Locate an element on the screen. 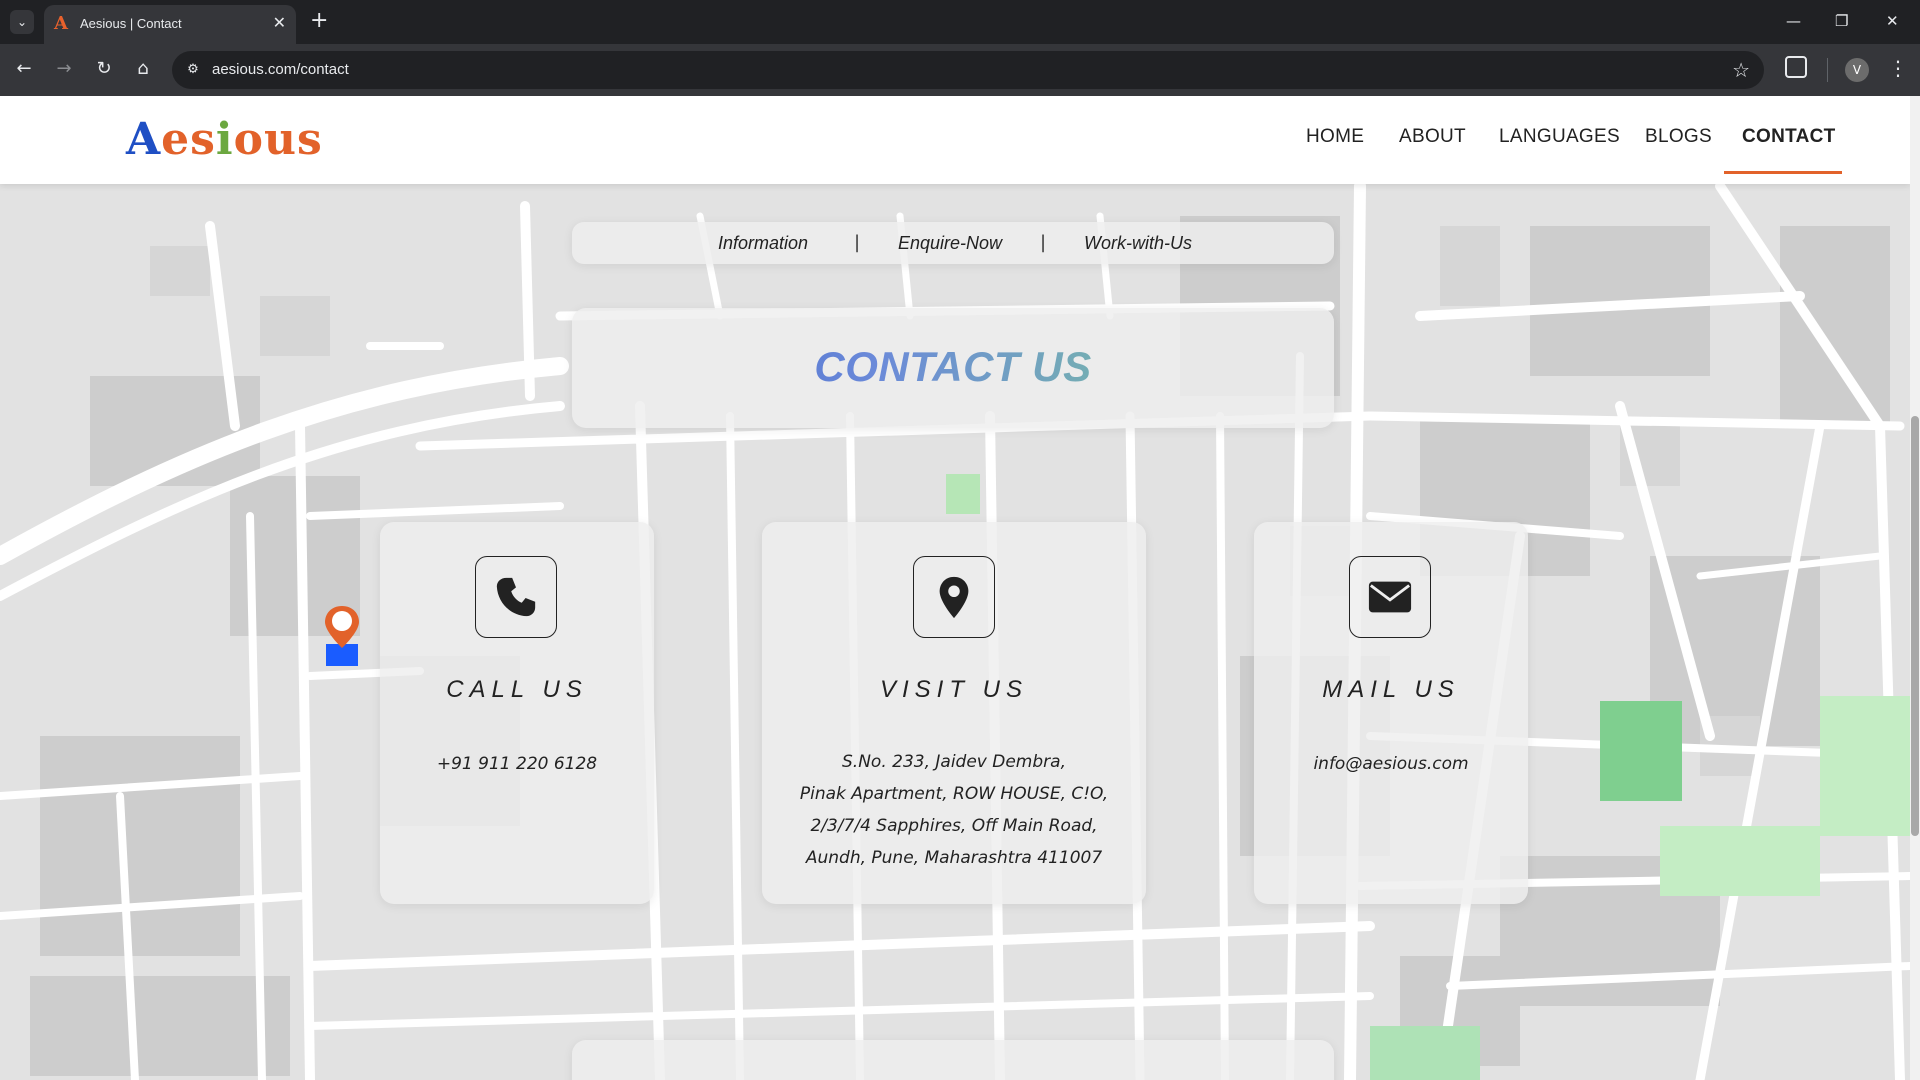  call-us-title: CALL US is located at coordinates (517, 689).